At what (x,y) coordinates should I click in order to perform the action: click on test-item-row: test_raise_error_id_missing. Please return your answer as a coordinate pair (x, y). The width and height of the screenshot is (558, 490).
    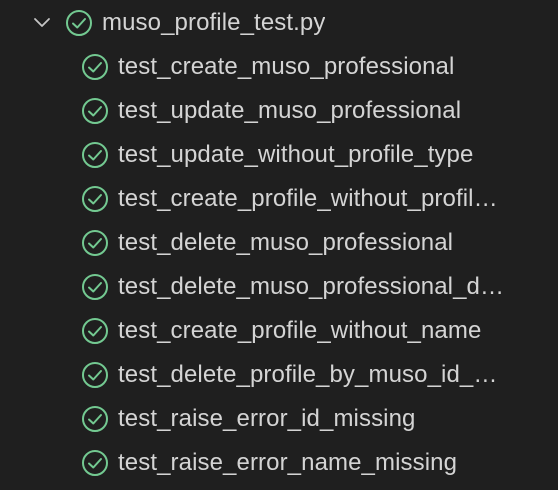
    Looking at the image, I should click on (279, 419).